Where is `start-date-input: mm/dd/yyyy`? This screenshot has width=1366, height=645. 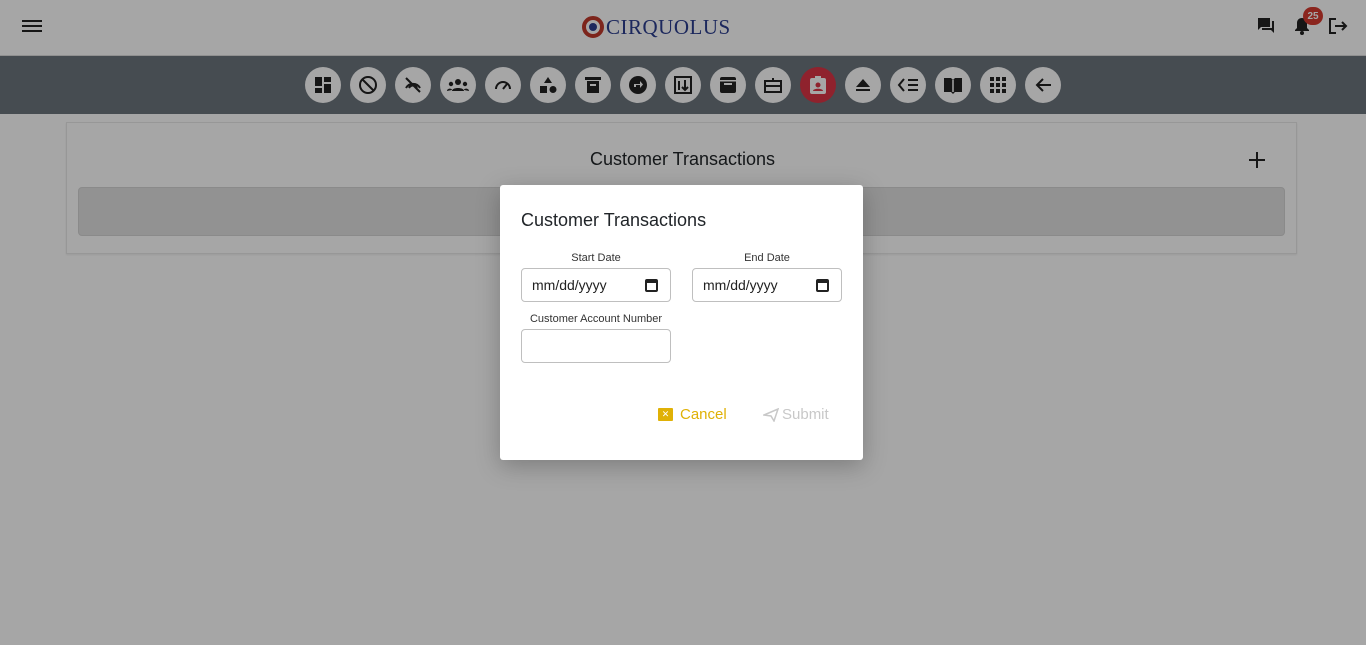
start-date-input: mm/dd/yyyy is located at coordinates (596, 285).